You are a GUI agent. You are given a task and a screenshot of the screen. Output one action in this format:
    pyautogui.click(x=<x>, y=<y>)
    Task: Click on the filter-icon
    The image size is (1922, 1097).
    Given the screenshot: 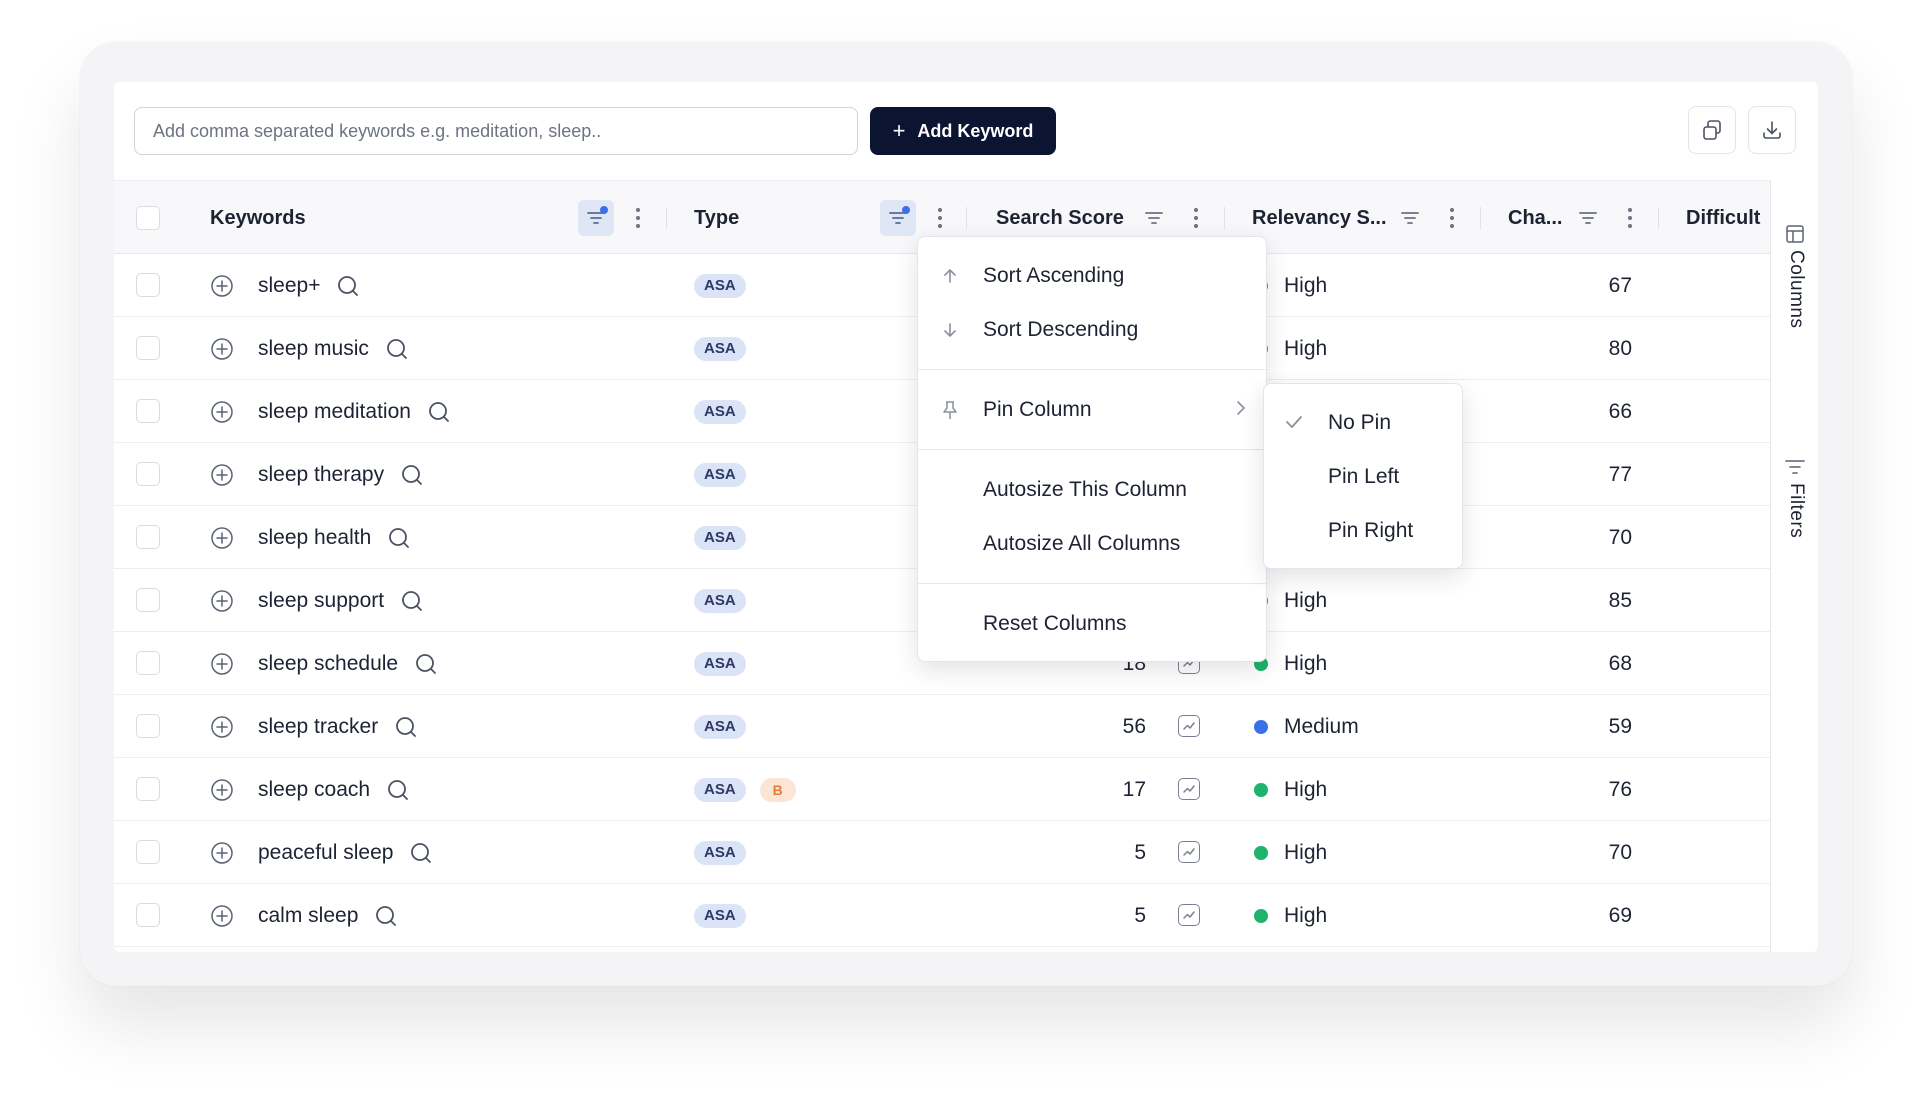 What is the action you would take?
    pyautogui.click(x=1410, y=218)
    